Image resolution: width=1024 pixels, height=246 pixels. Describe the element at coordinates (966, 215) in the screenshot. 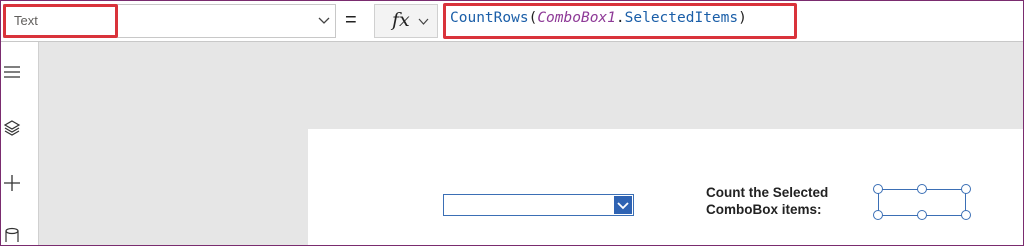

I see `resize-handle-bottom-right` at that location.